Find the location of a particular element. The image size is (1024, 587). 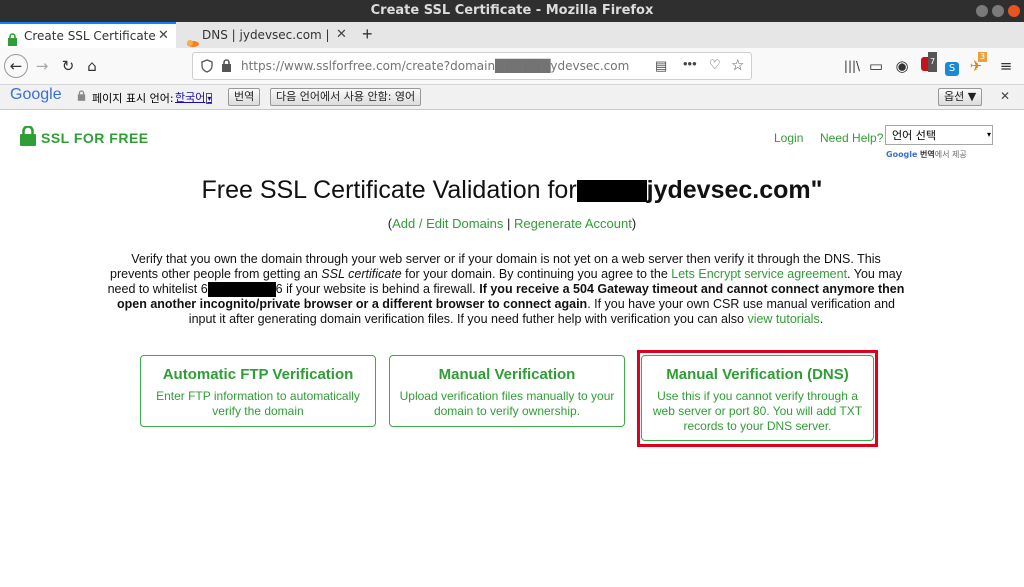

title-domain: jydevsec.com" is located at coordinates (734, 190).